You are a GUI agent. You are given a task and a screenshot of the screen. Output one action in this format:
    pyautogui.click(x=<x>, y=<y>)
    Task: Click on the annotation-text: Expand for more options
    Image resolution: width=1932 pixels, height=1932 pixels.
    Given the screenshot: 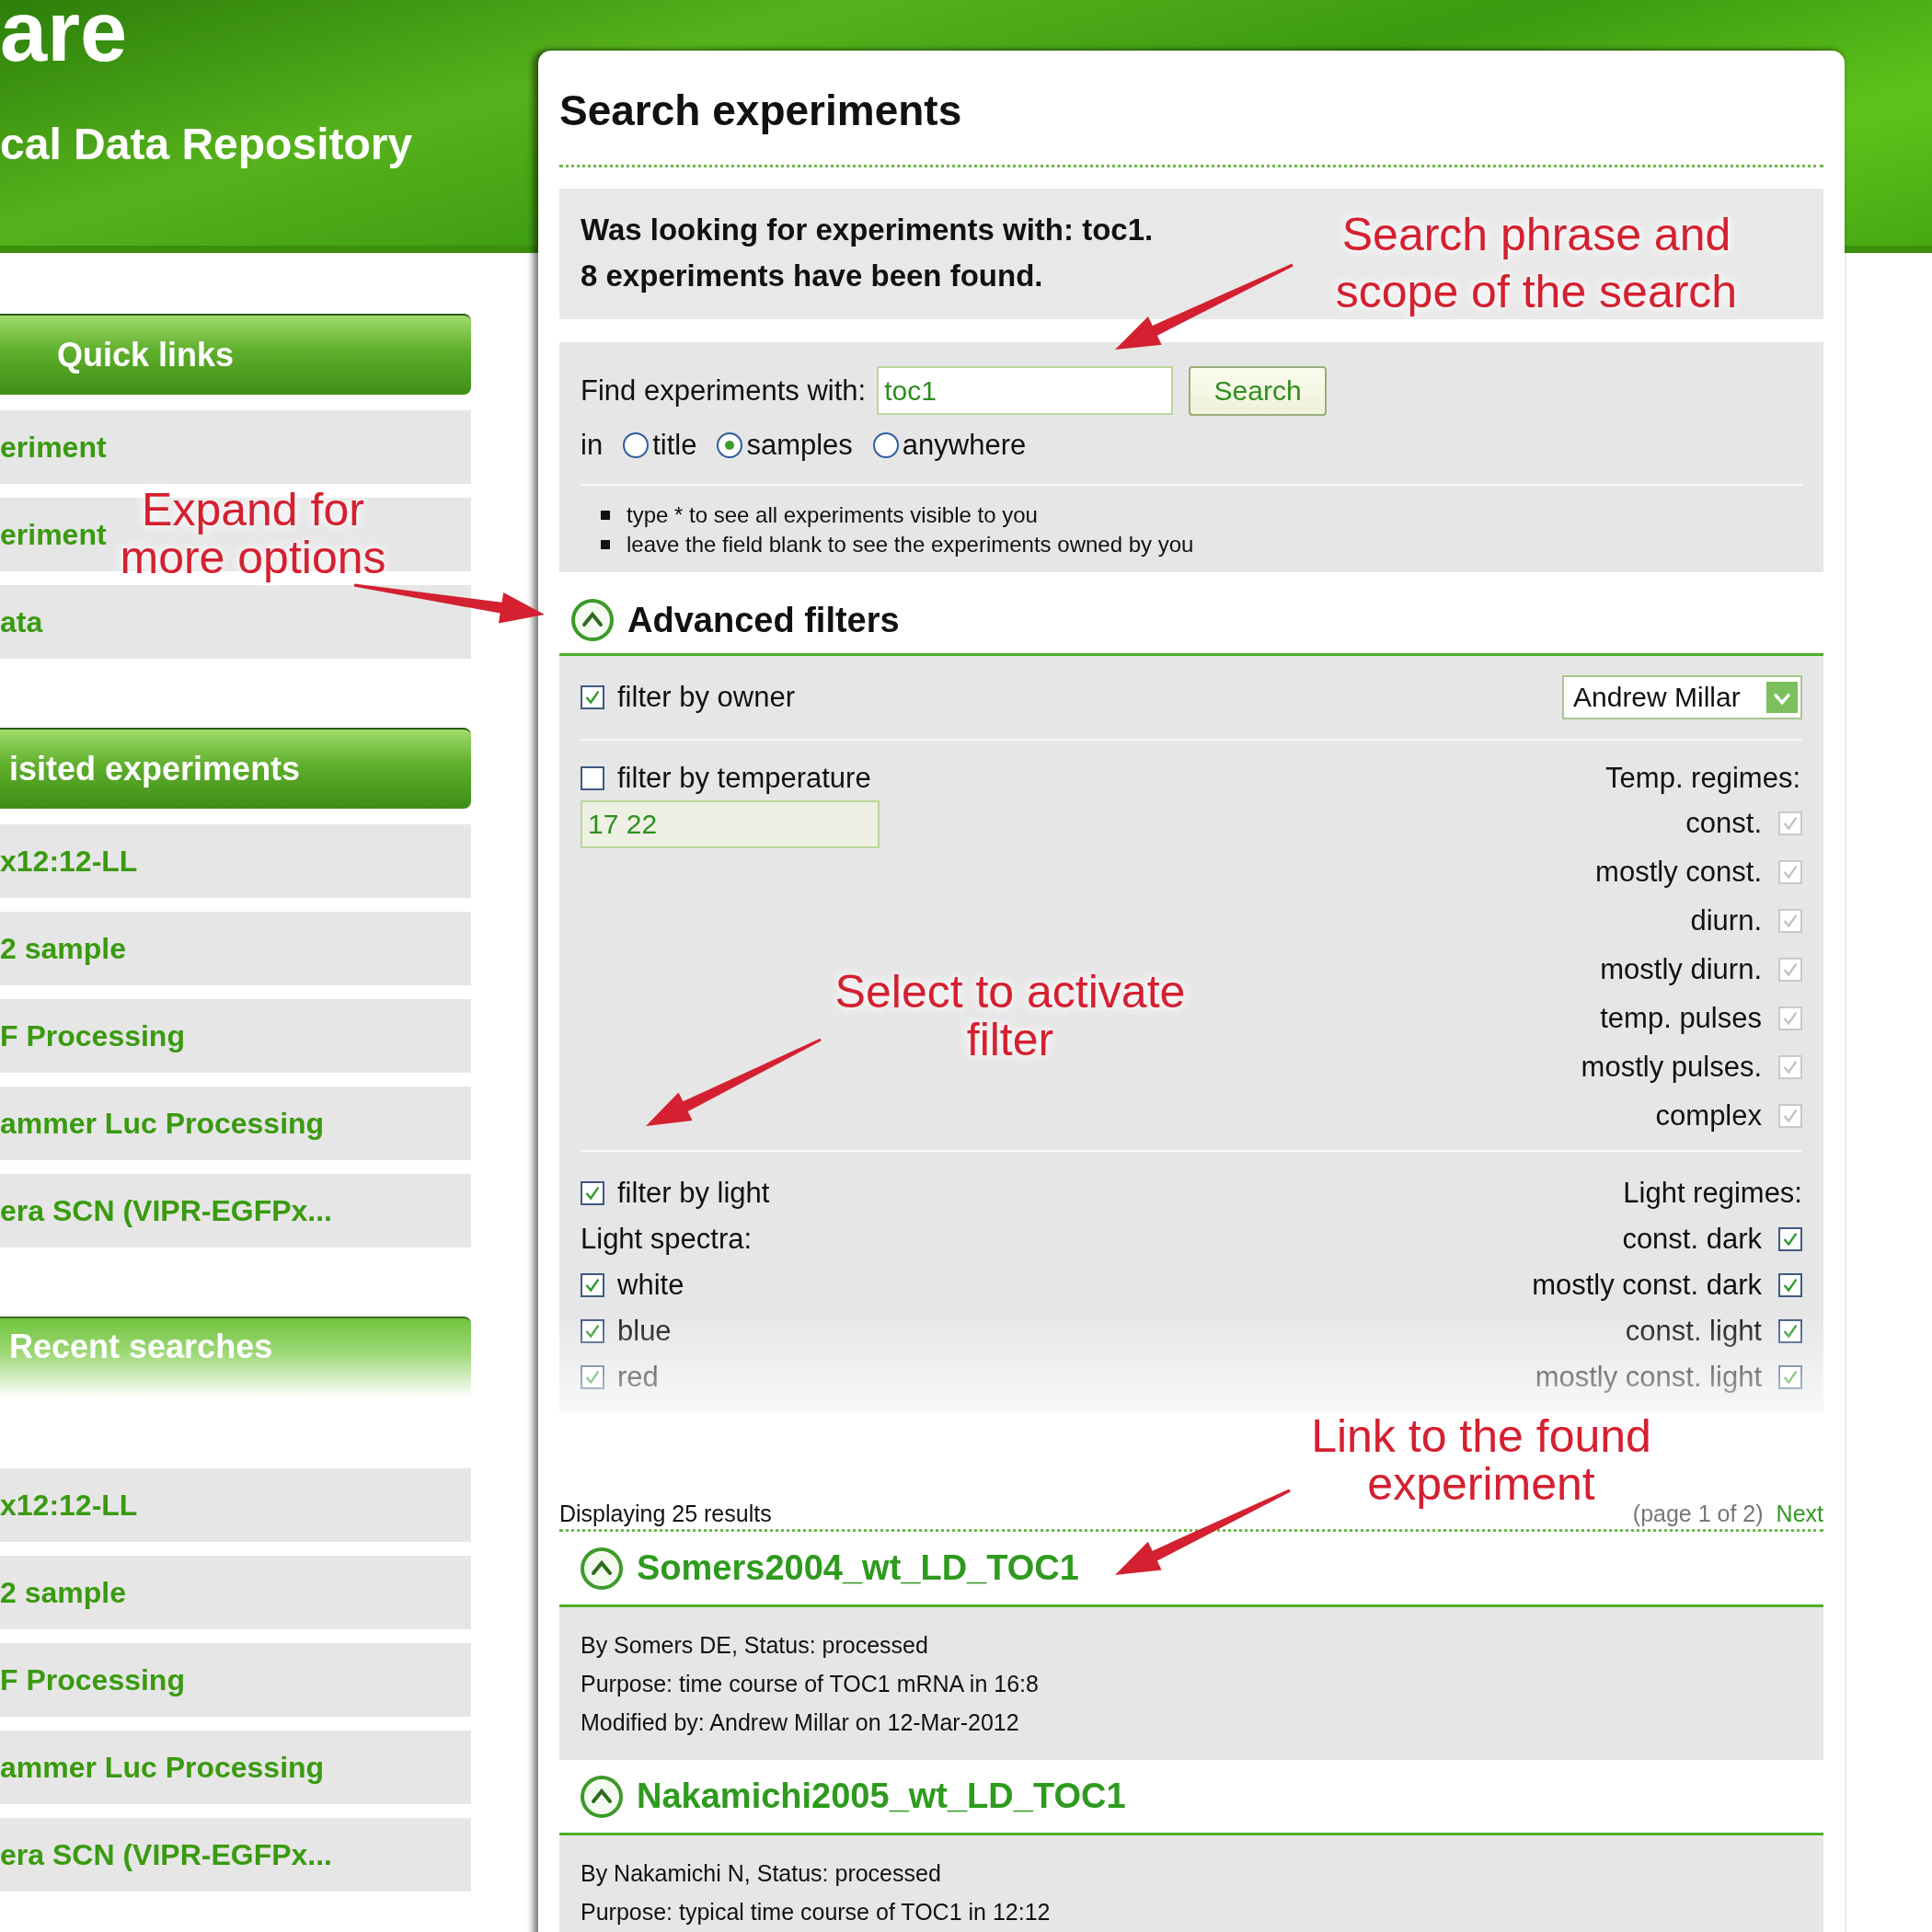 What is the action you would take?
    pyautogui.click(x=253, y=533)
    